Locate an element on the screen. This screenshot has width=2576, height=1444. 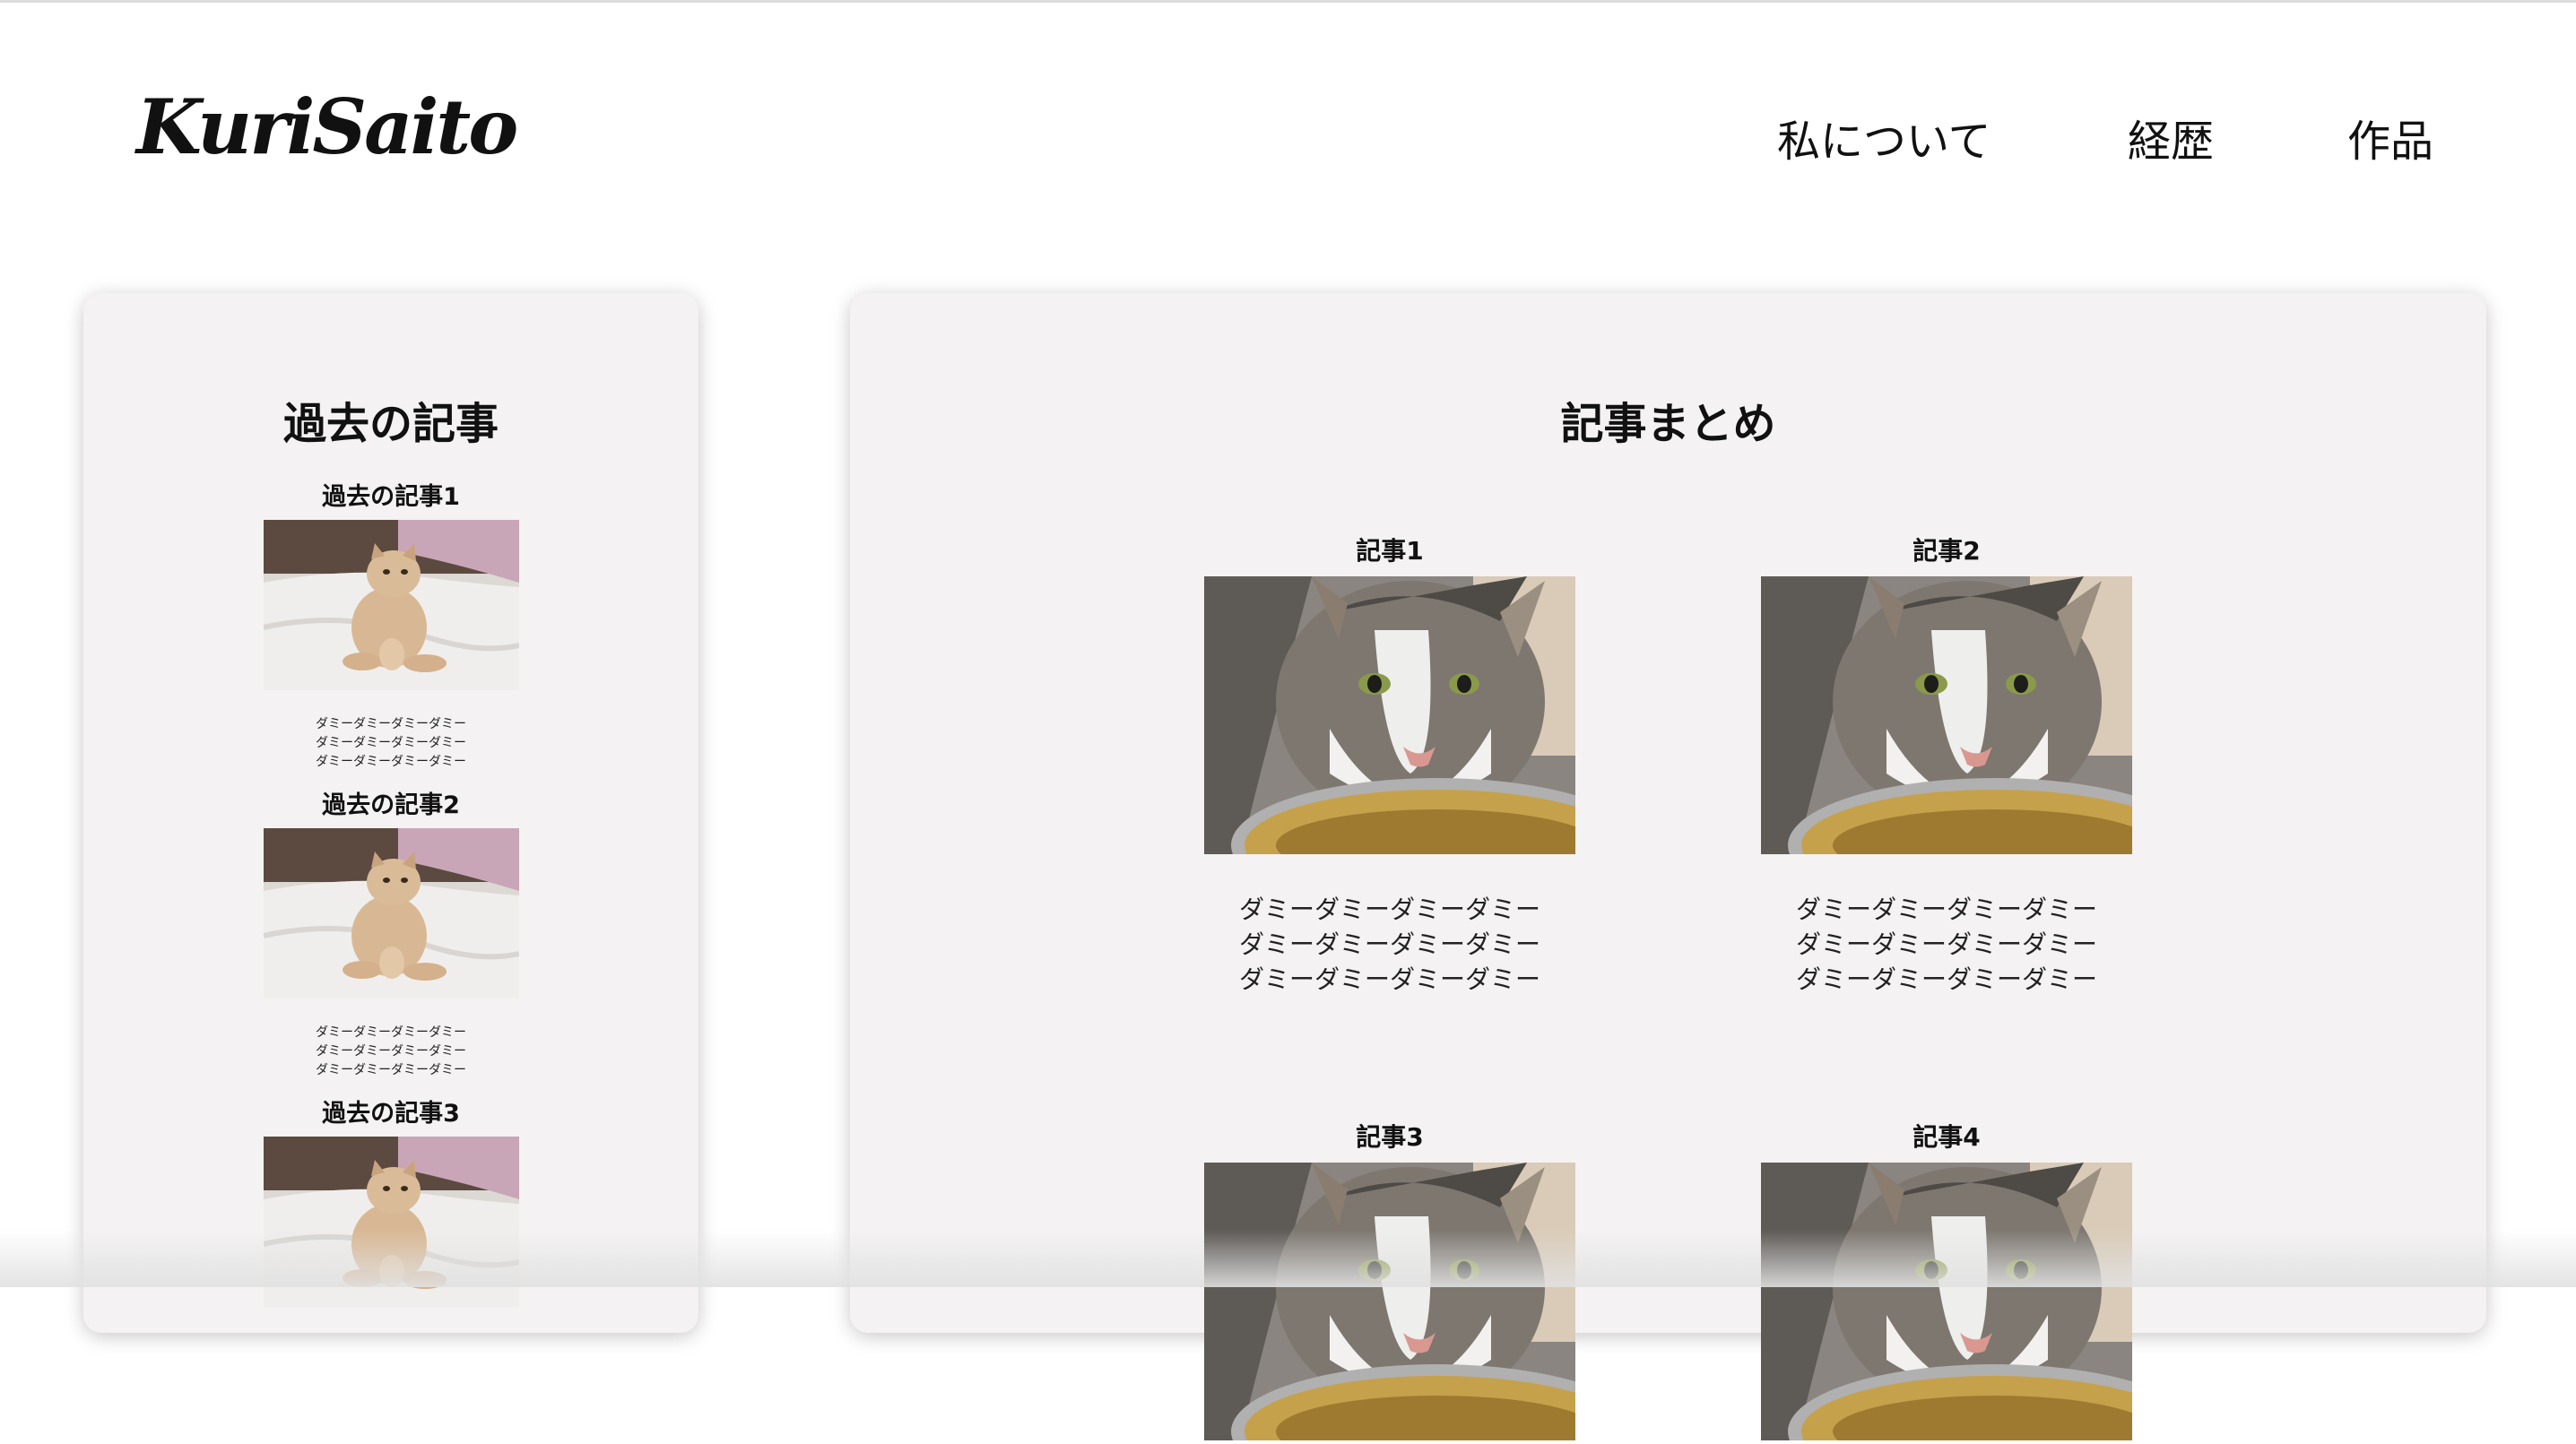
nav-works-link: 作品 is located at coordinates (2390, 142).